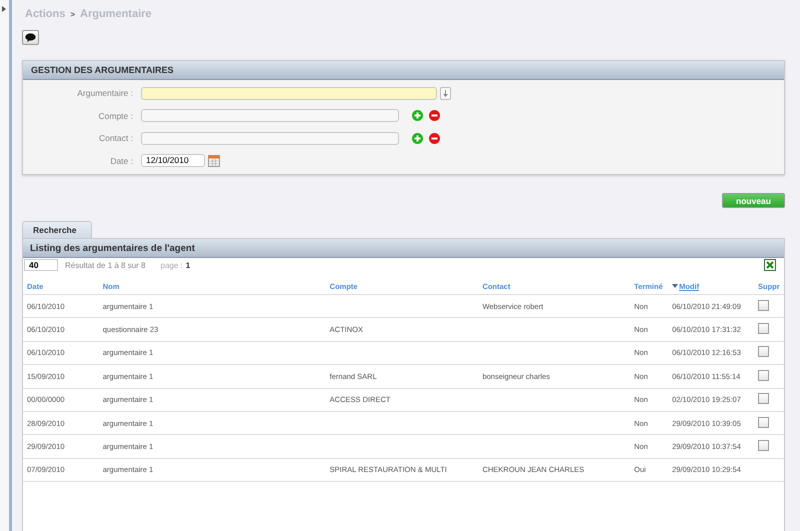  Describe the element at coordinates (116, 14) in the screenshot. I see `breadcrumb-current: Argumentaire` at that location.